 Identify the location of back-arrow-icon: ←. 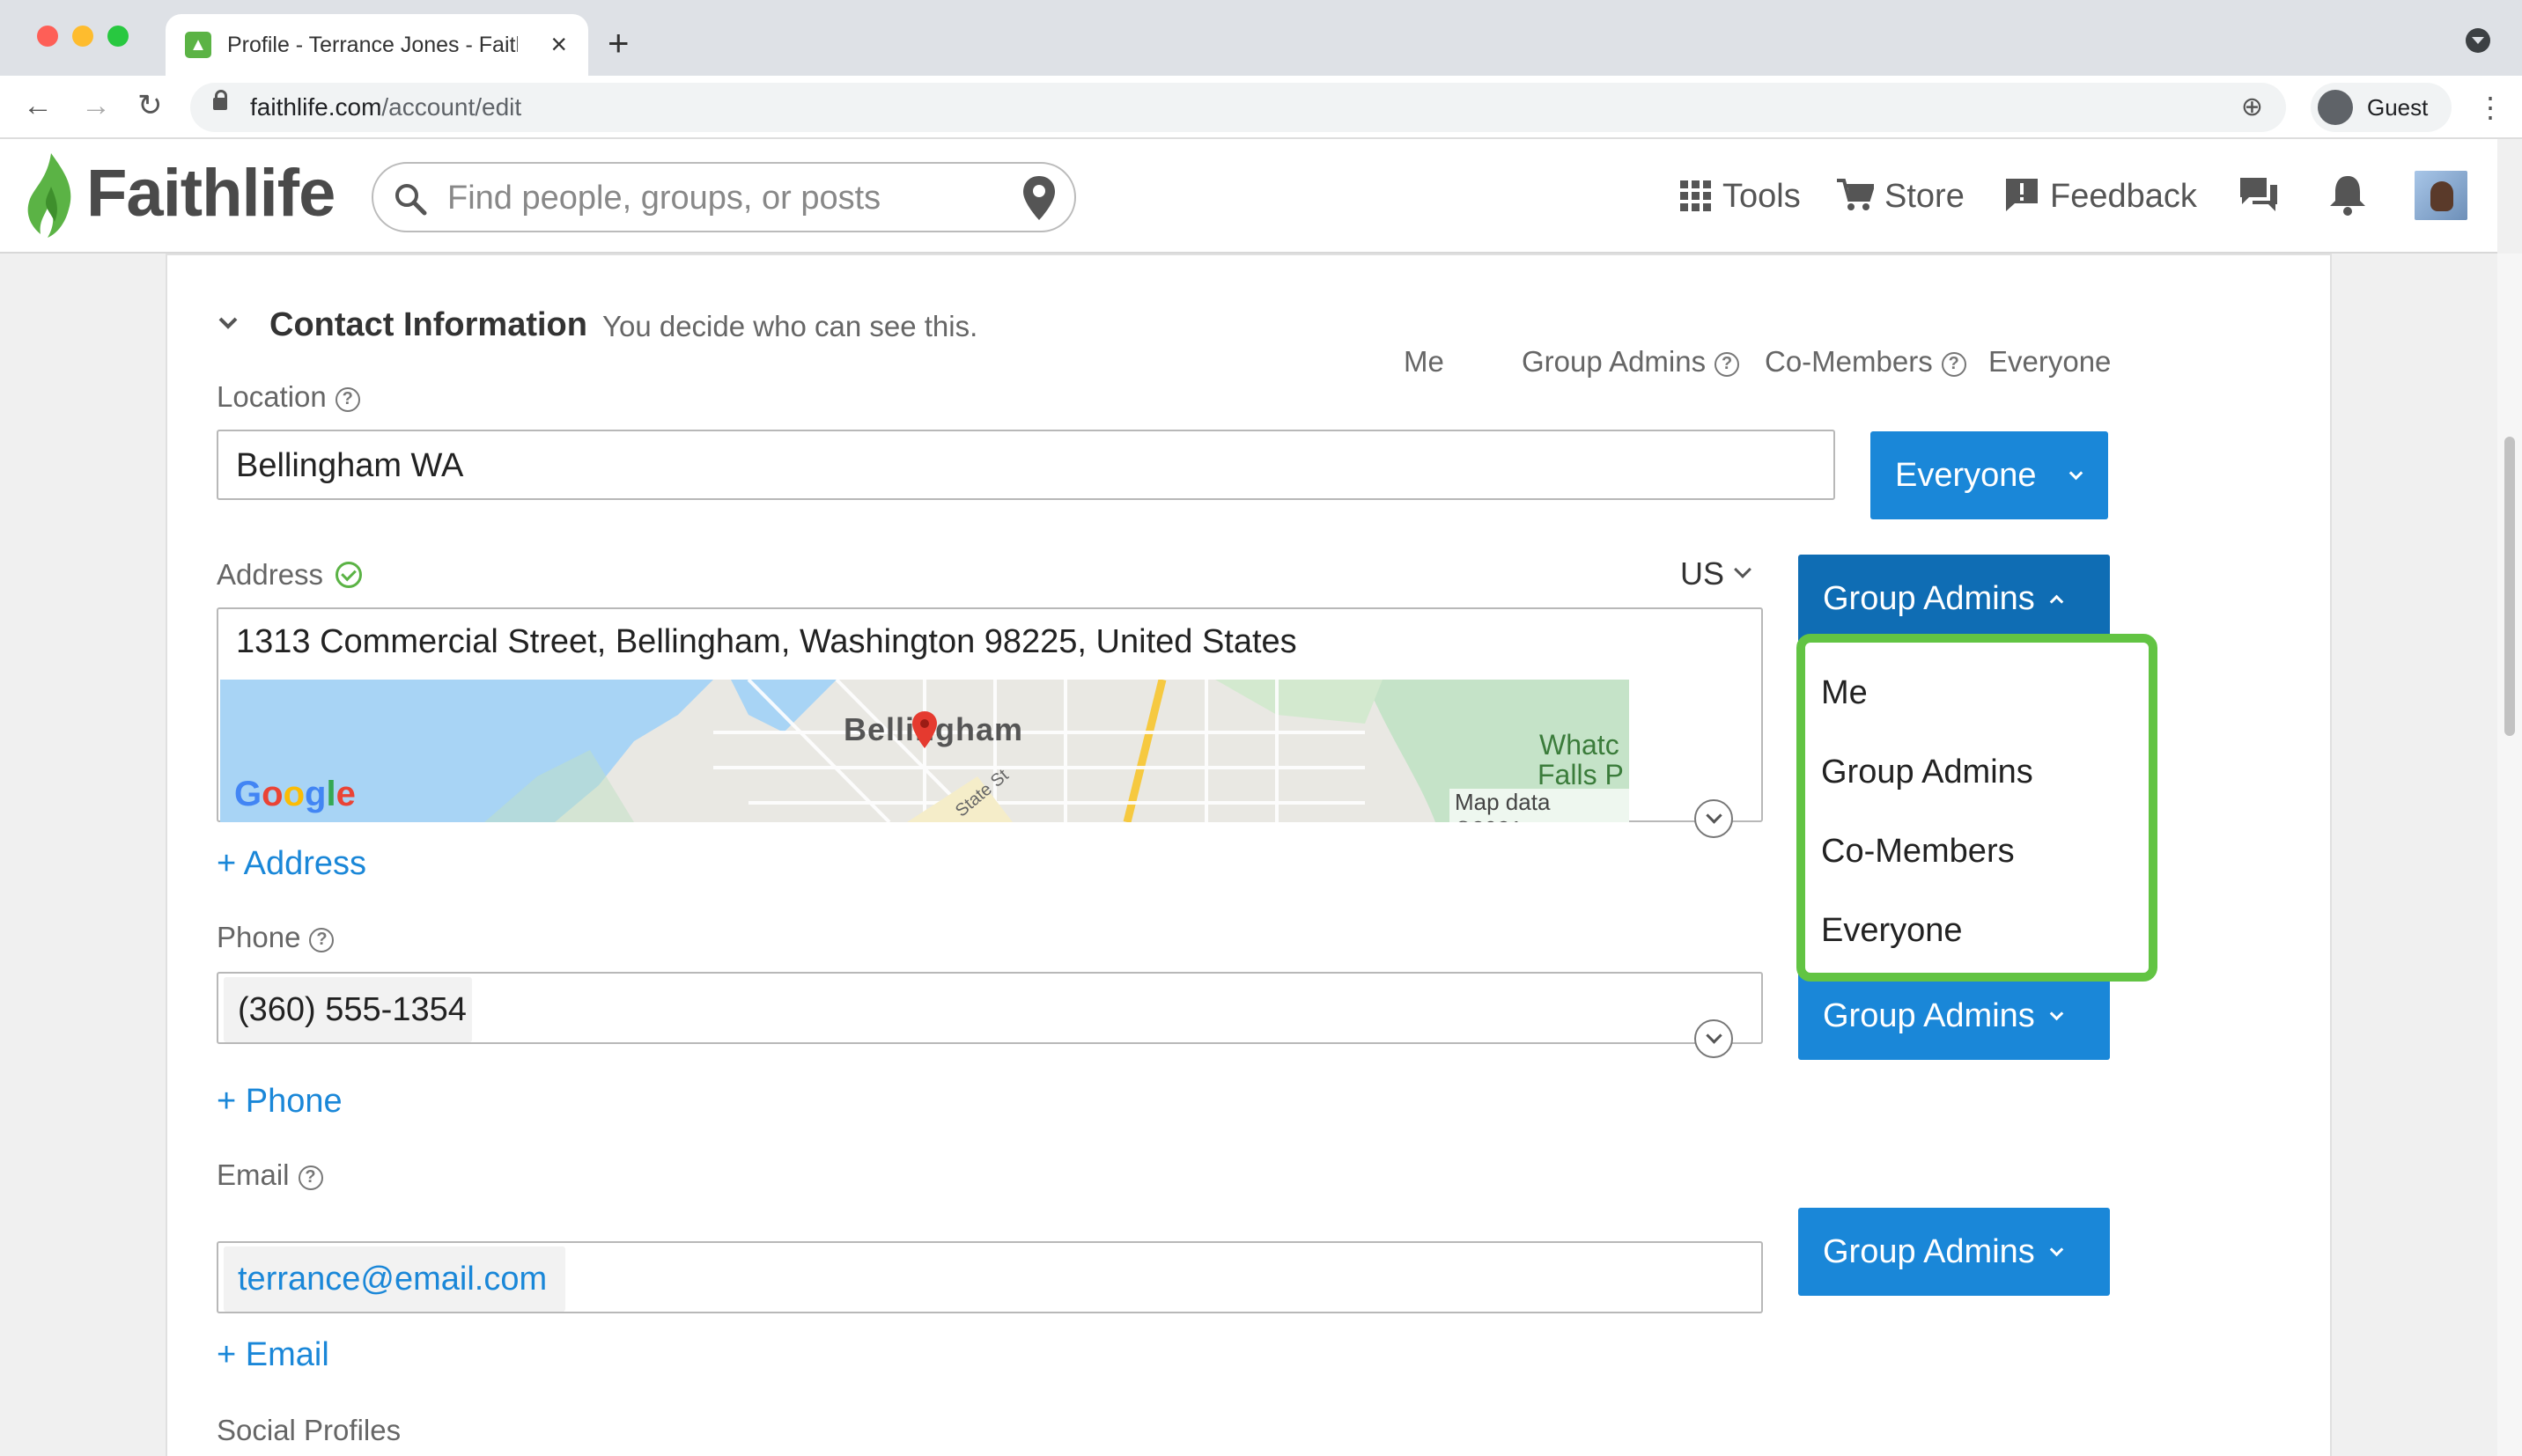
(38, 105).